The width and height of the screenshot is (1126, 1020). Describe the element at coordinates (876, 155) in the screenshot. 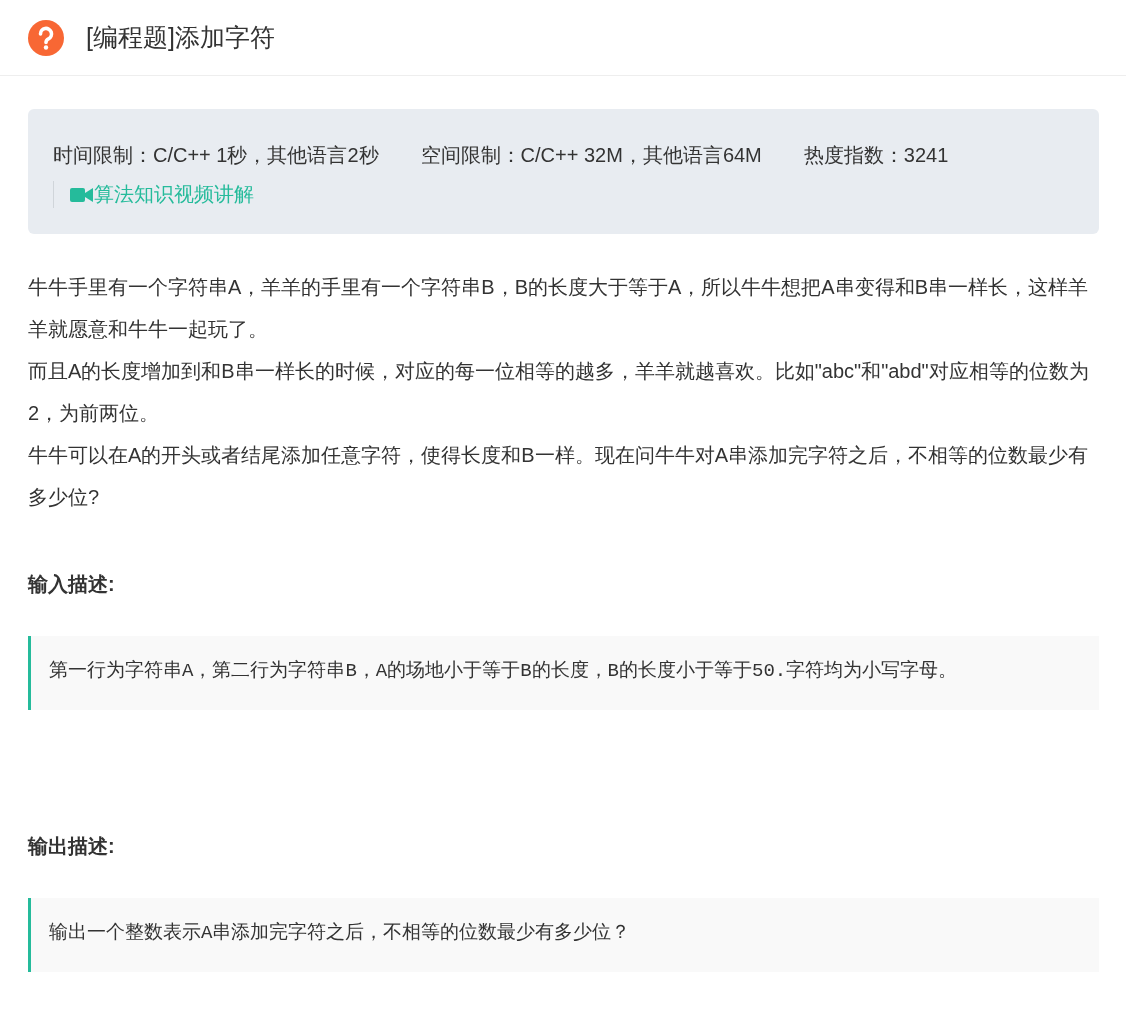

I see `limit-text: 热度指数：3241` at that location.